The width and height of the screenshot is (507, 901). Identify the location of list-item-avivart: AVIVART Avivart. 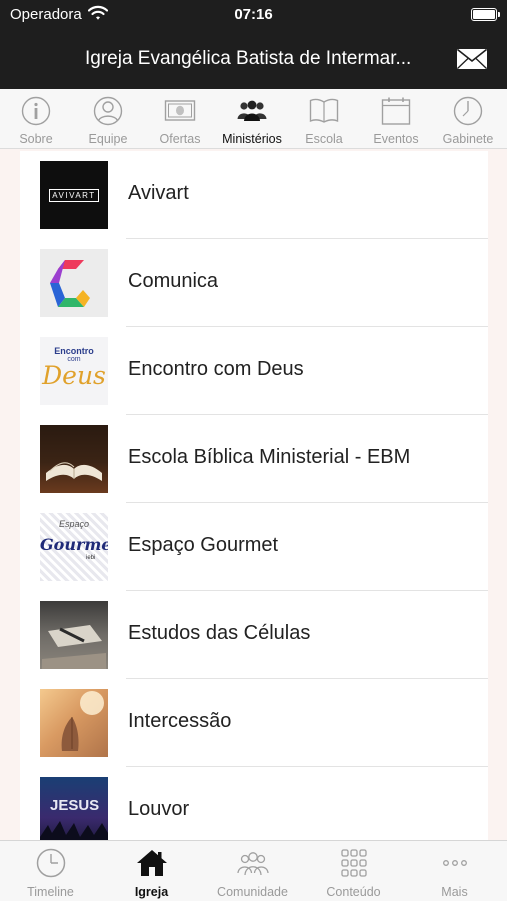
(254, 195).